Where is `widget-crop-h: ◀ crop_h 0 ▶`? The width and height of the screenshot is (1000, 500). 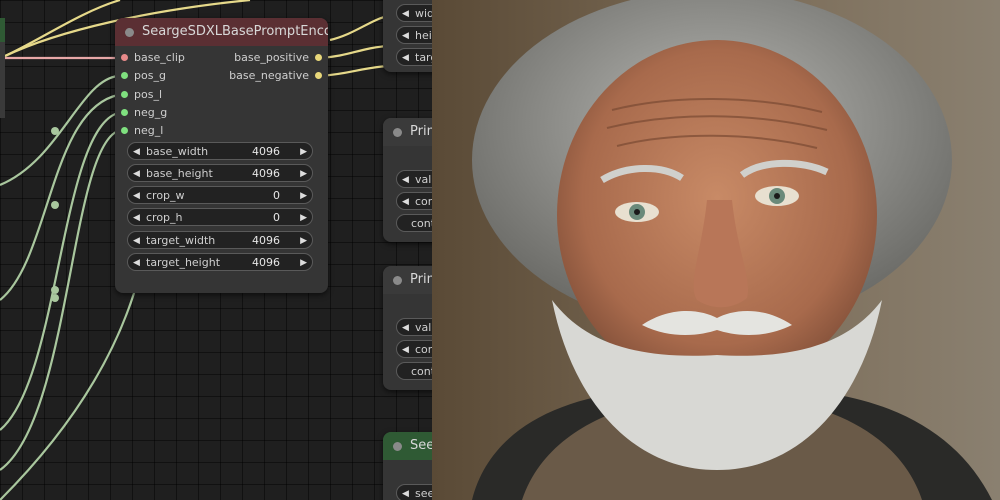 widget-crop-h: ◀ crop_h 0 ▶ is located at coordinates (220, 217).